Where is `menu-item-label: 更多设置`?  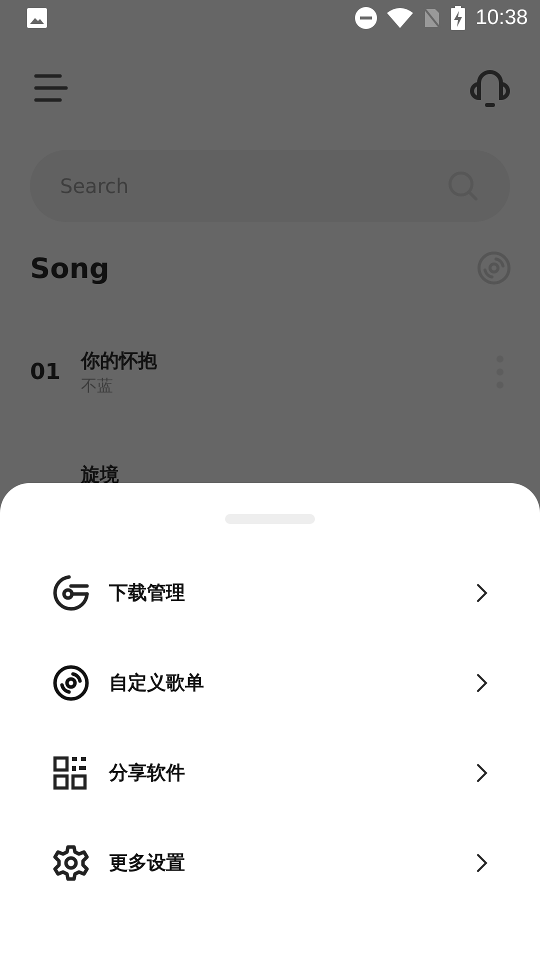
menu-item-label: 更多设置 is located at coordinates (292, 863).